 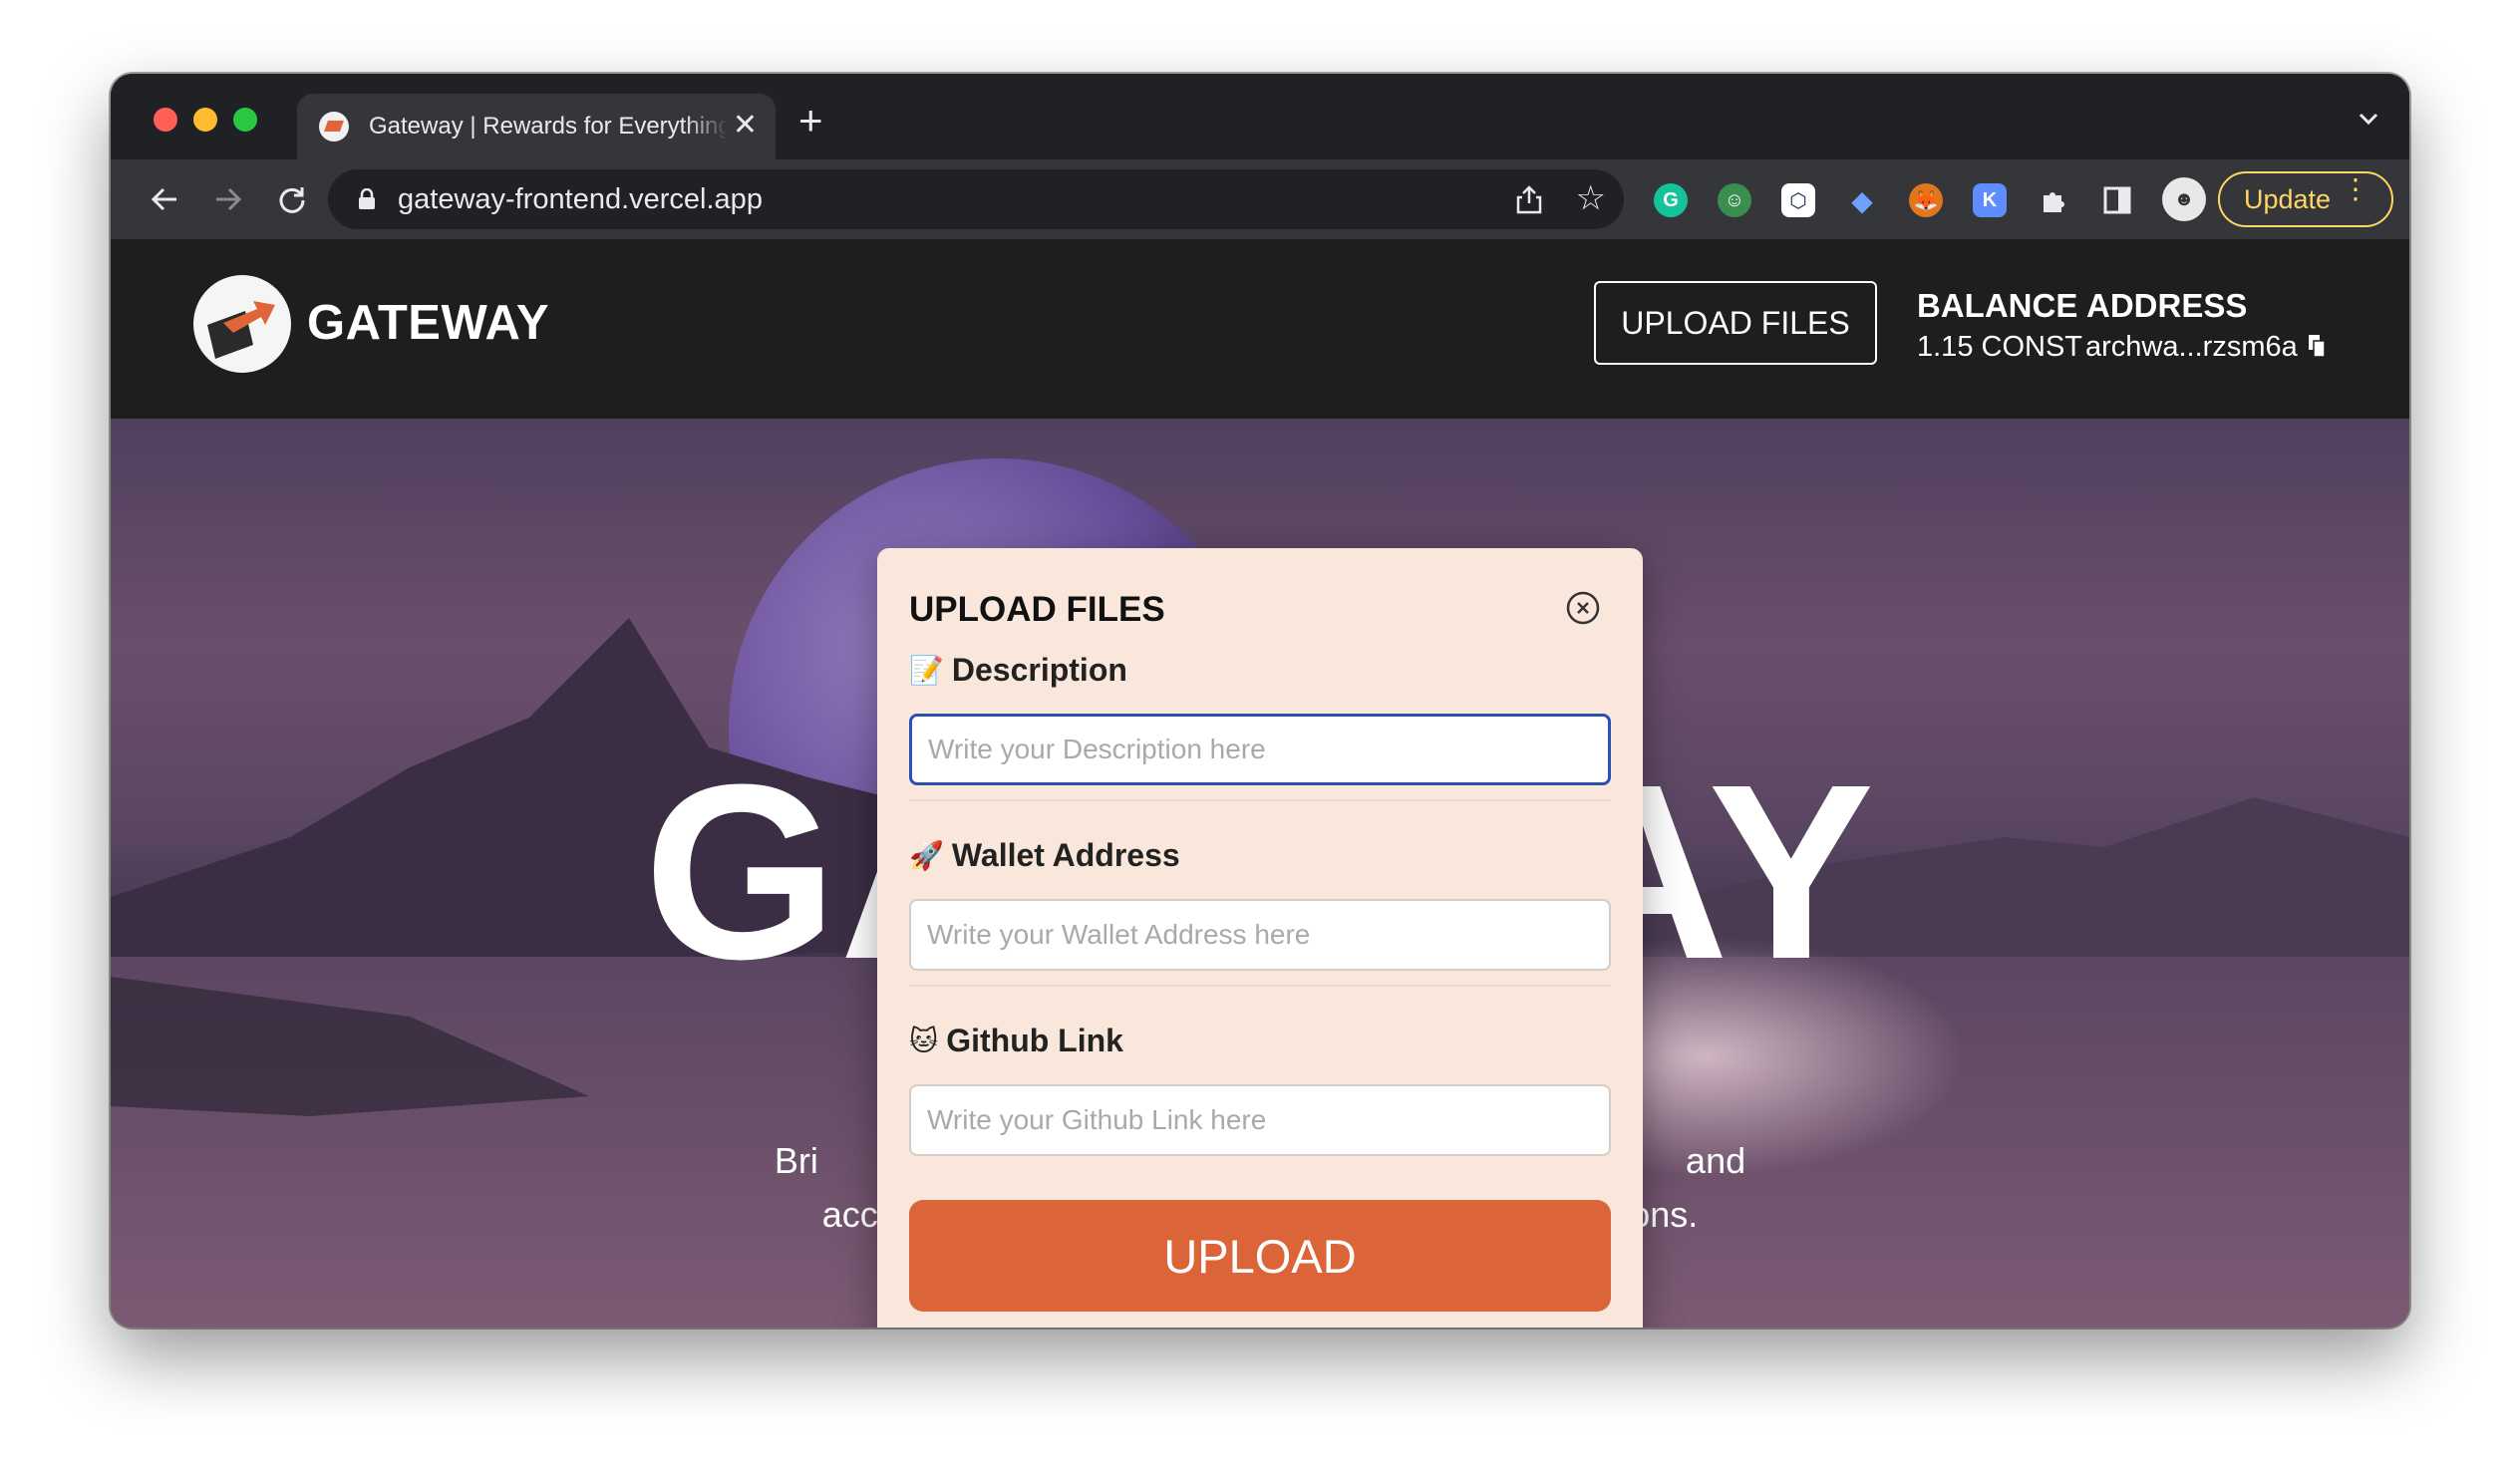 What do you see at coordinates (1034, 1040) in the screenshot?
I see `github-link-label-text: Github Link` at bounding box center [1034, 1040].